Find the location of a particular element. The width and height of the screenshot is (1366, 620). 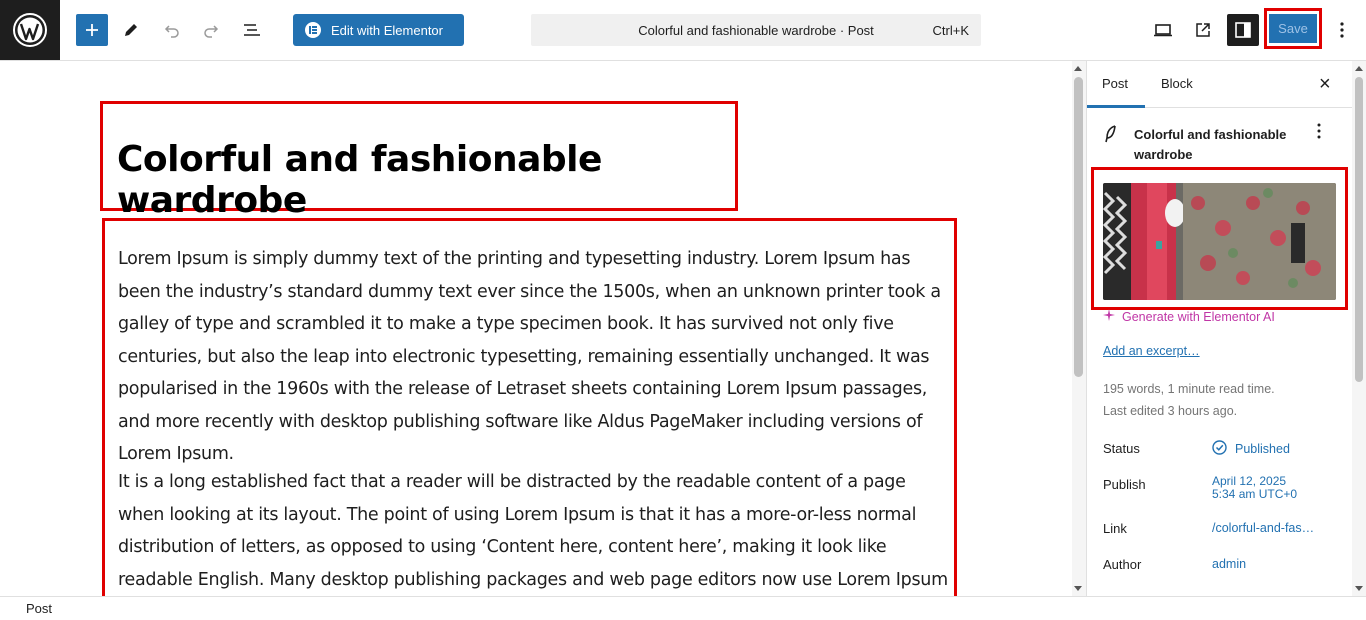

document-title-bar: Colorful and fashionable wardrobe · Post is located at coordinates (756, 30).